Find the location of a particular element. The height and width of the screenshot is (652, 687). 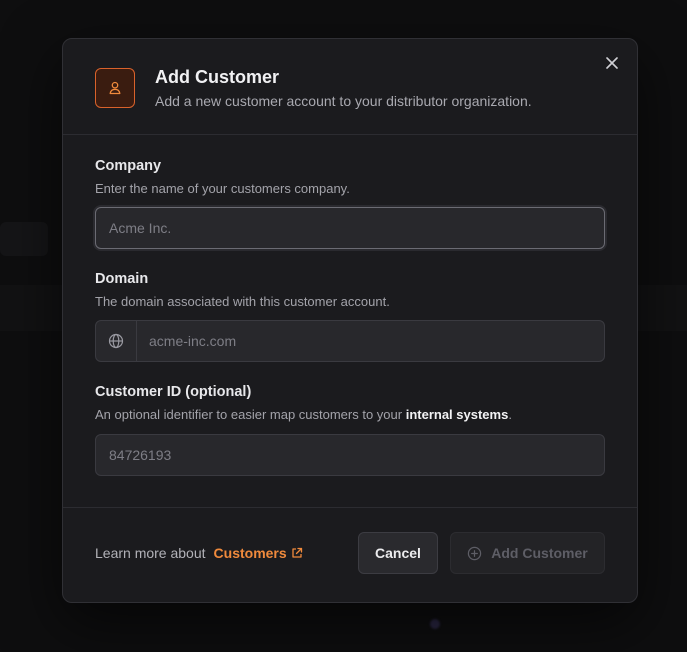

plus-circle-icon is located at coordinates (475, 553).